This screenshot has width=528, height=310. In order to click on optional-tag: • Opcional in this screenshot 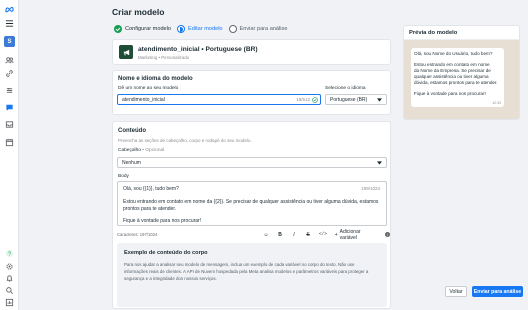, I will do `click(153, 150)`.